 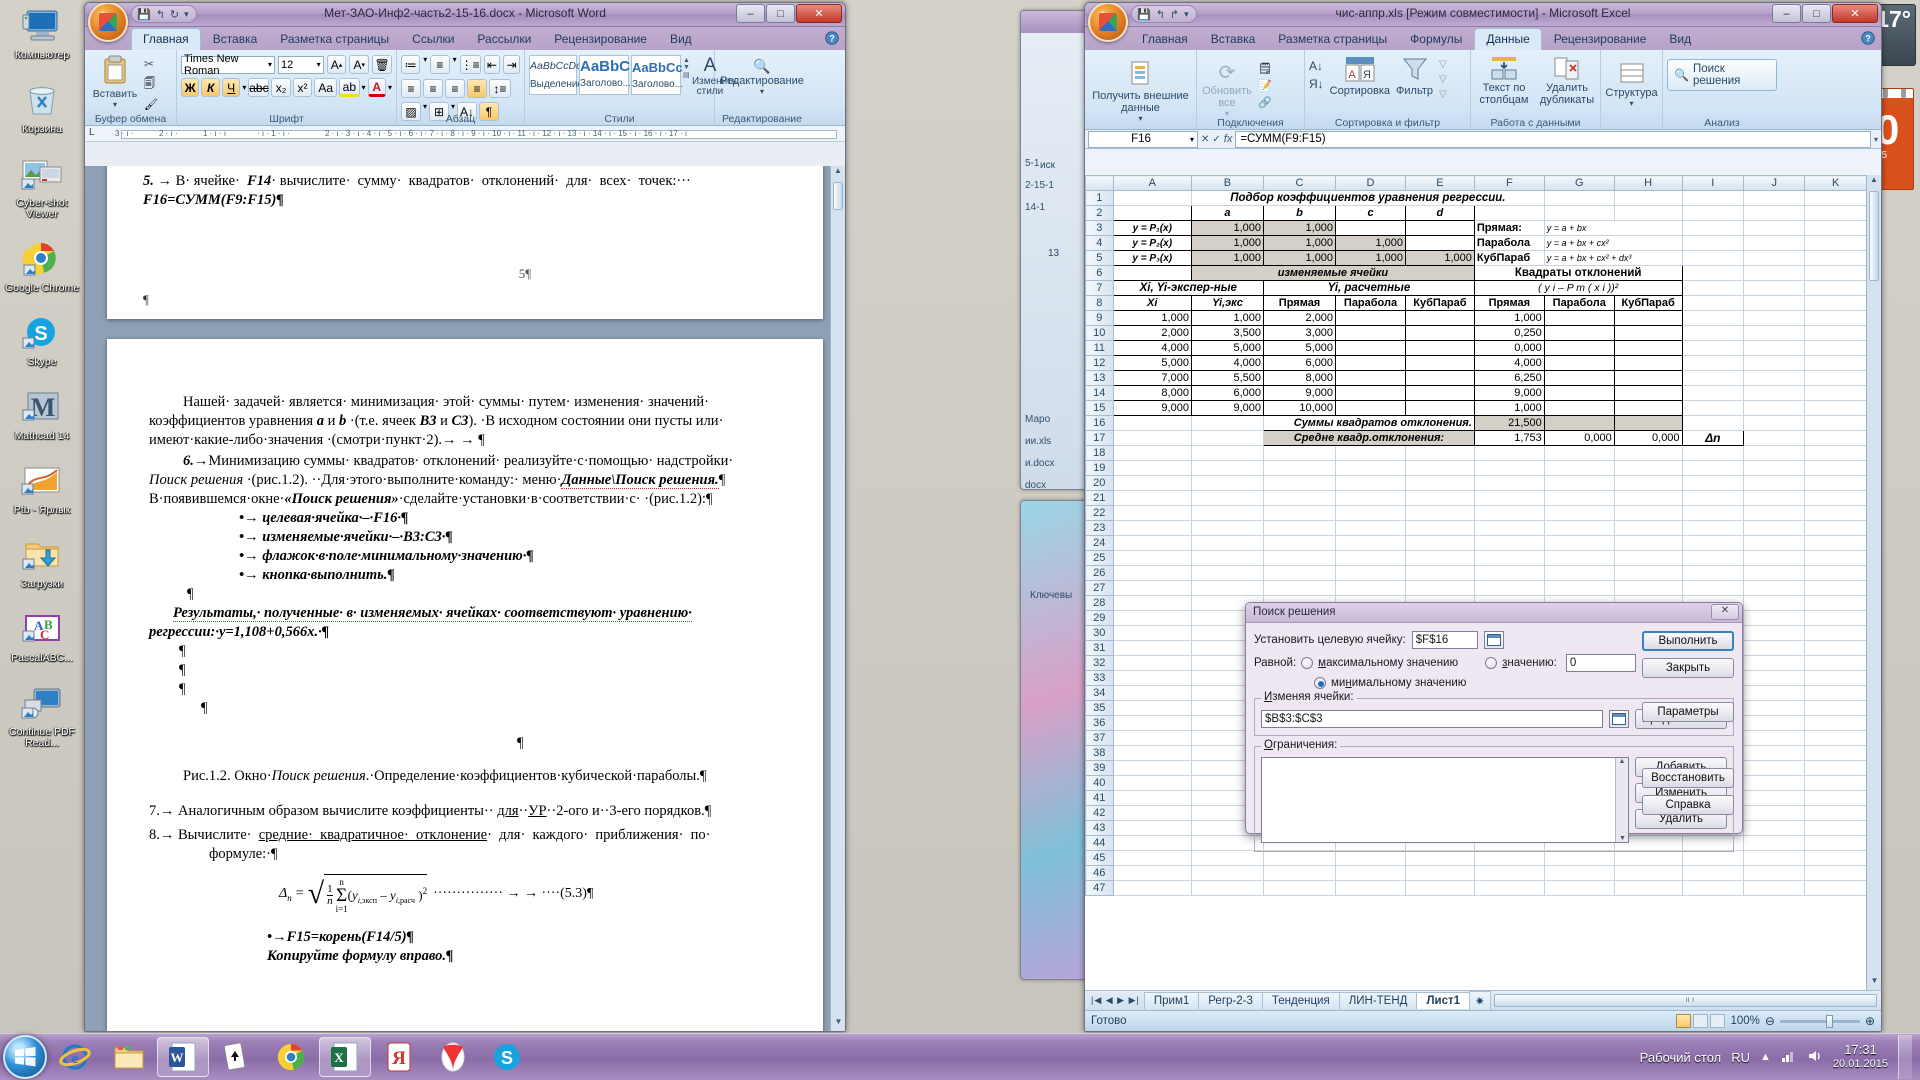 What do you see at coordinates (1099, 438) in the screenshot?
I see `row-header-17: 17` at bounding box center [1099, 438].